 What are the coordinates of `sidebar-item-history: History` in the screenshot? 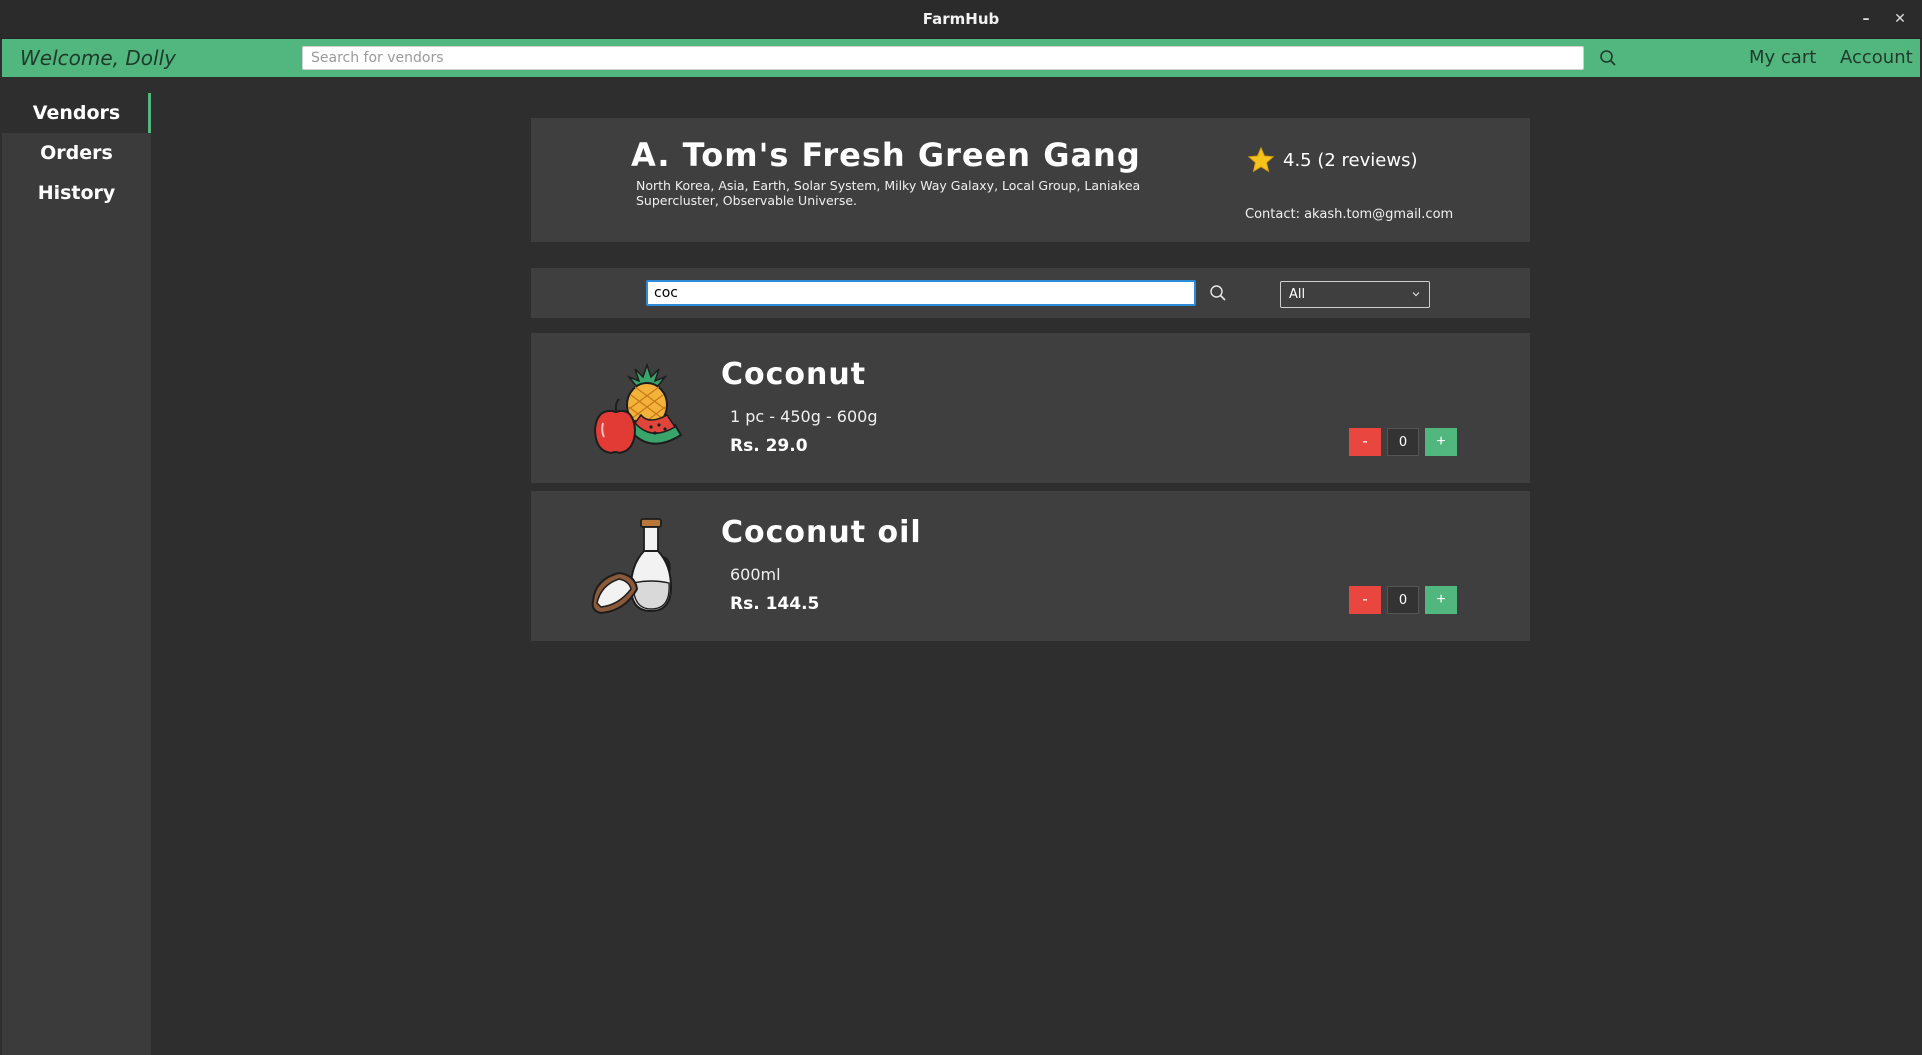 It's located at (76, 193).